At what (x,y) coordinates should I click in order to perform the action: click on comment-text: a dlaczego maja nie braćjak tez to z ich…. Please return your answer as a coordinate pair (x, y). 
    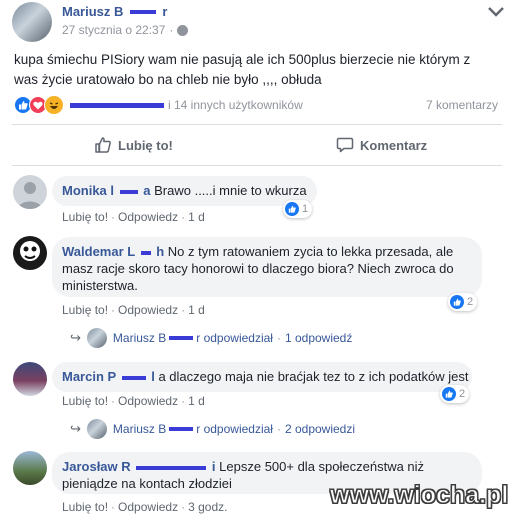
    Looking at the image, I should click on (313, 376).